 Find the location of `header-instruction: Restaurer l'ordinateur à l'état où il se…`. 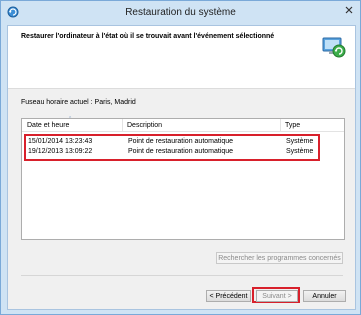

header-instruction: Restaurer l'ordinateur à l'état où il se… is located at coordinates (148, 36).